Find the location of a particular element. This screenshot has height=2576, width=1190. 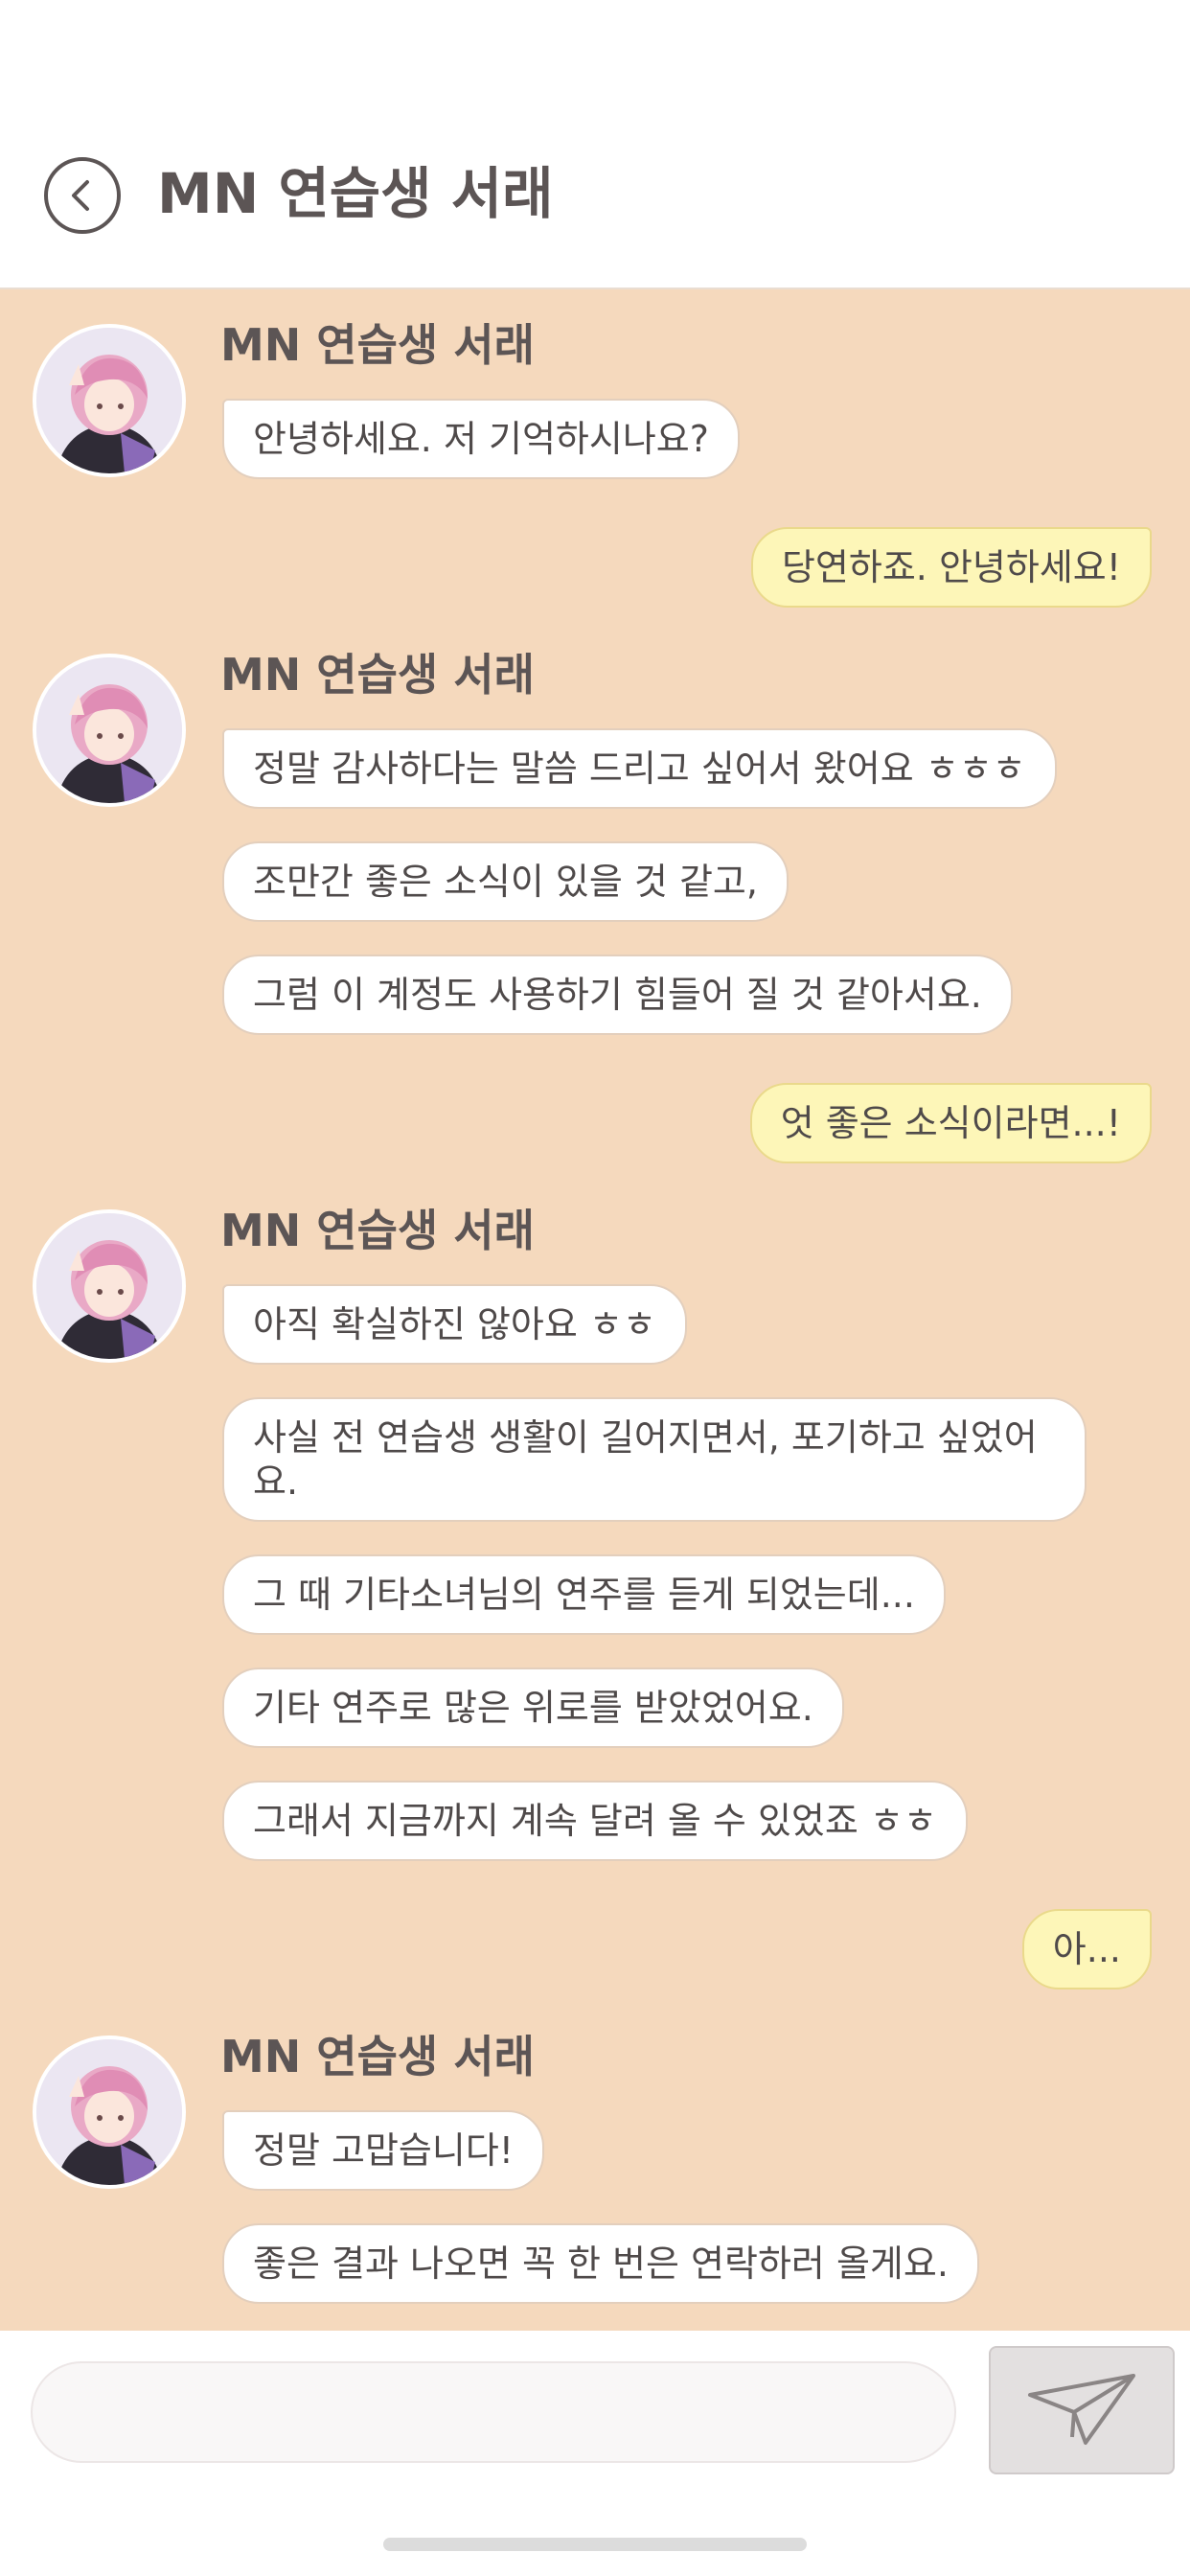

chat-header: MN 연습생 서래 is located at coordinates (595, 144).